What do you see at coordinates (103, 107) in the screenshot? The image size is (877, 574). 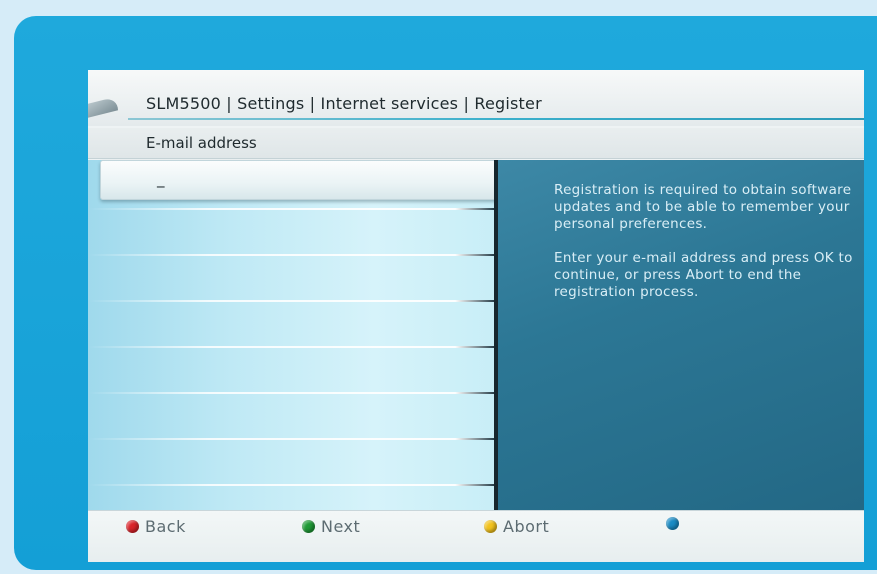 I see `header-swoosh-decoration` at bounding box center [103, 107].